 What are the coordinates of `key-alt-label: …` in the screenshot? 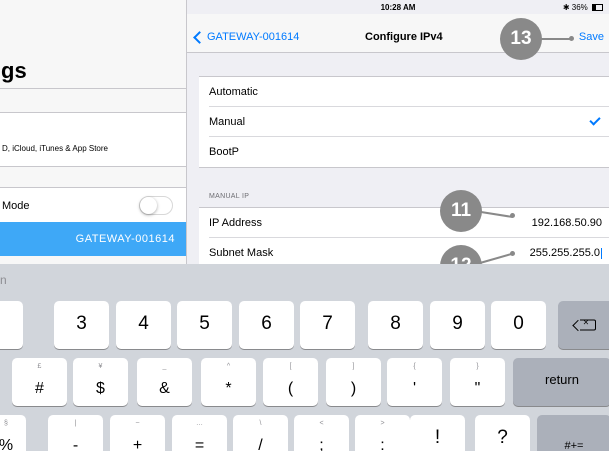 It's located at (199, 423).